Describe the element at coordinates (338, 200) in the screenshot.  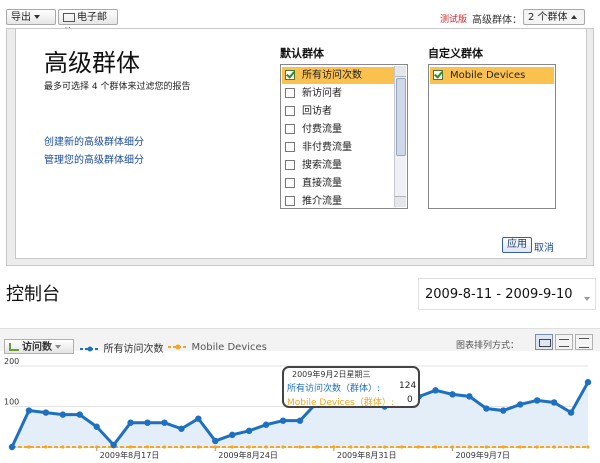
I see `list-item: 推介流量` at that location.